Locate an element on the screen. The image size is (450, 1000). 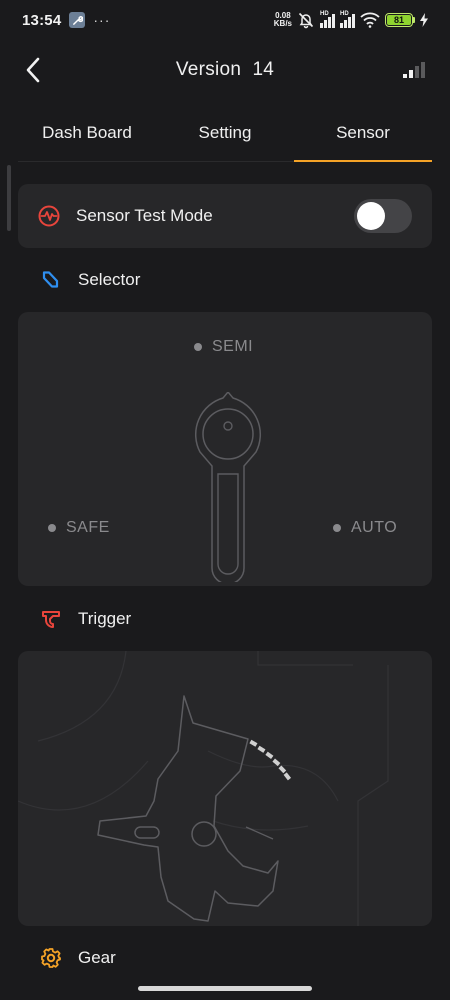
cellular-signal-2: HD is located at coordinates (347, 19).